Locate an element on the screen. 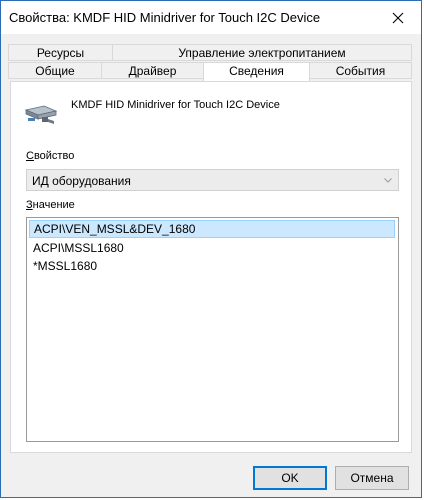 The image size is (424, 500). ok-button: OK is located at coordinates (290, 478).